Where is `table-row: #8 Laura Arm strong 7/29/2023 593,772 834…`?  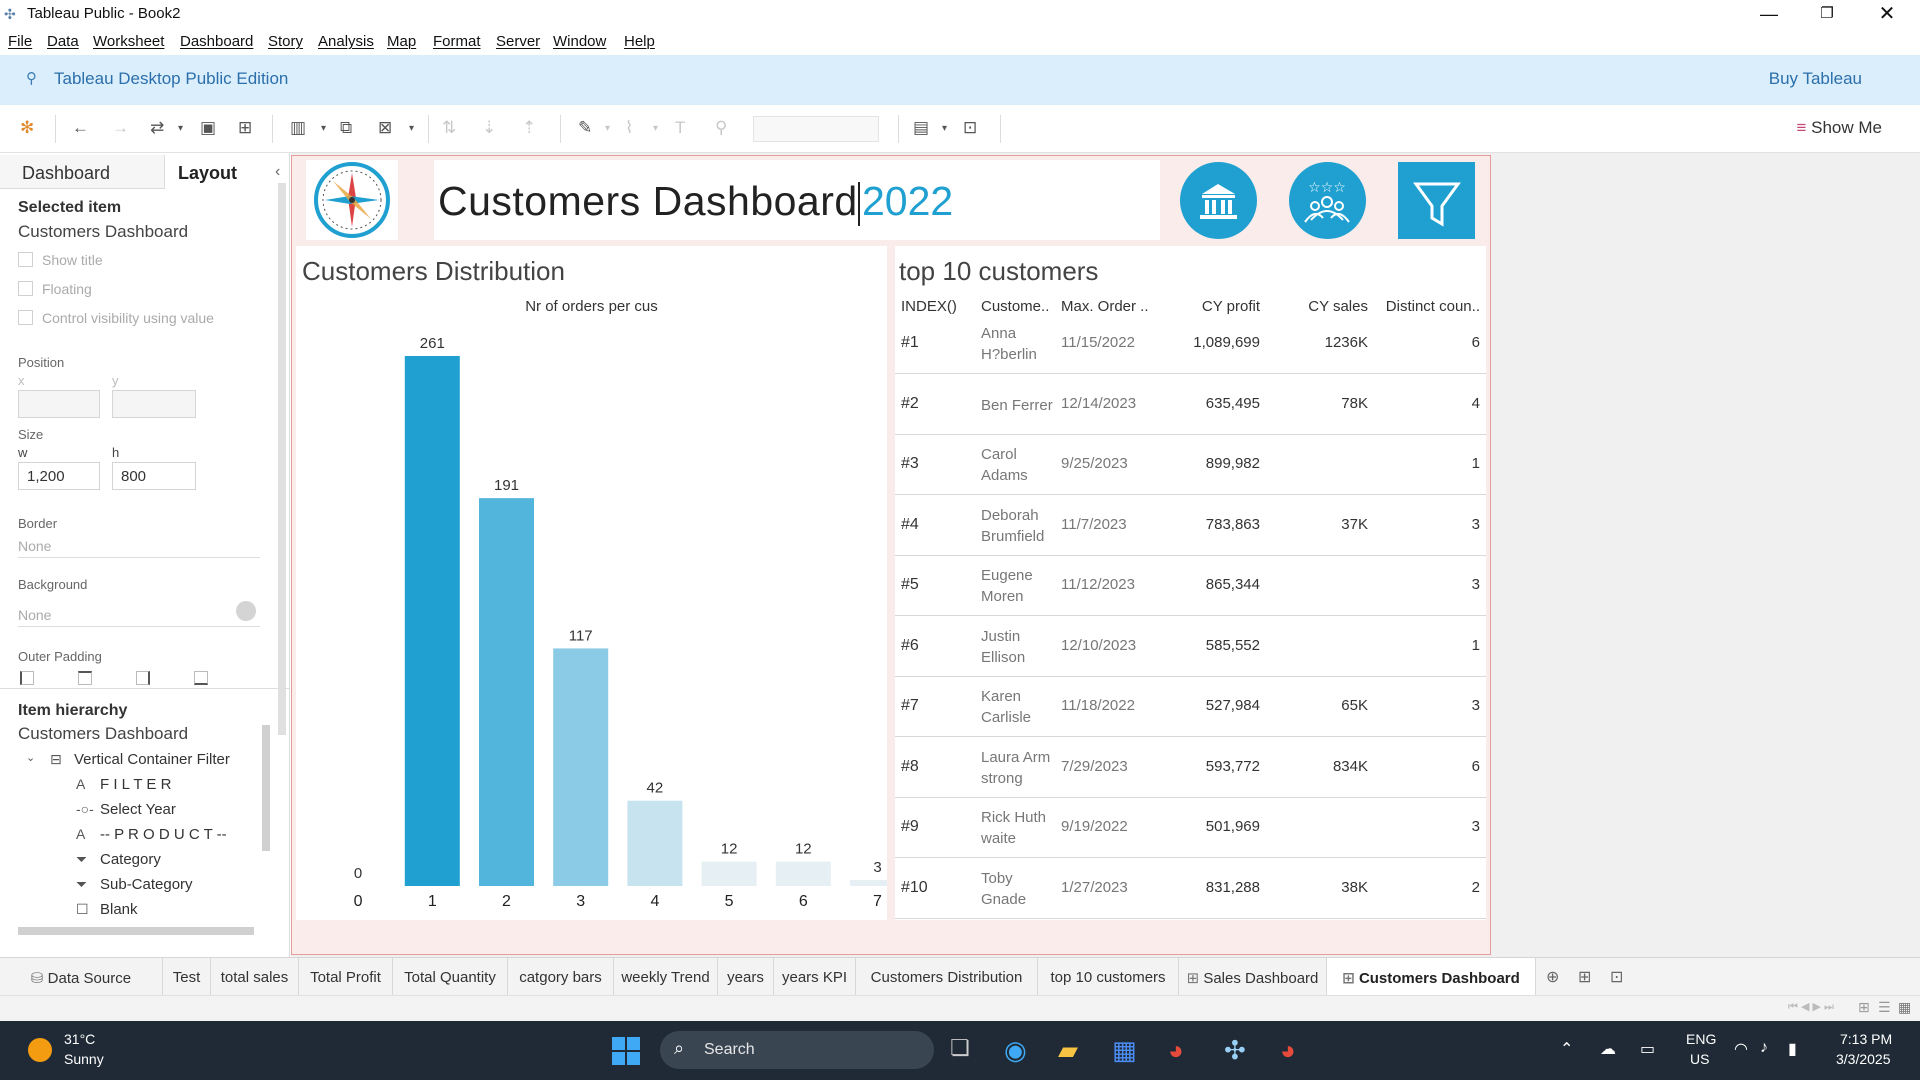 table-row: #8 Laura Arm strong 7/29/2023 593,772 834… is located at coordinates (1190, 768).